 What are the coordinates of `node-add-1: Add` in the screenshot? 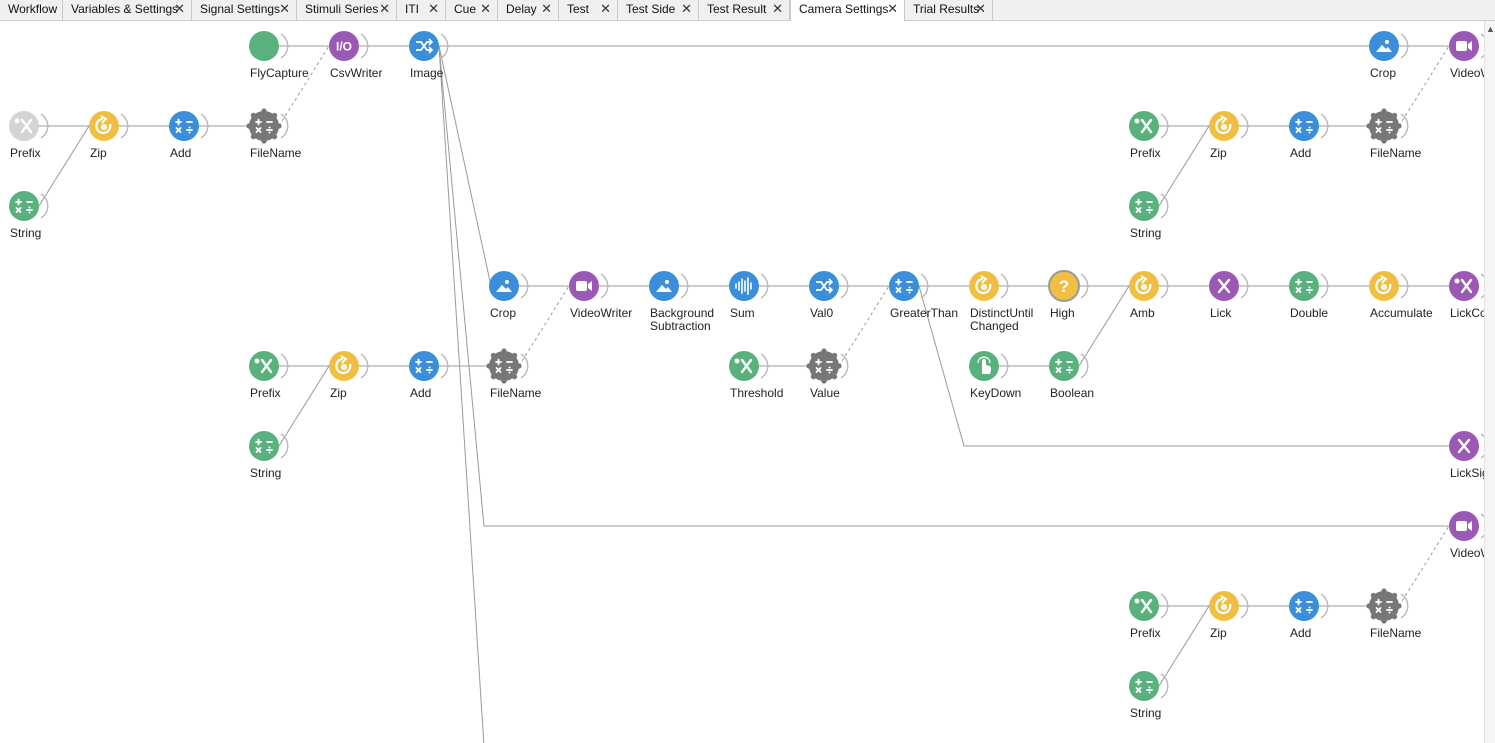 It's located at (189, 135).